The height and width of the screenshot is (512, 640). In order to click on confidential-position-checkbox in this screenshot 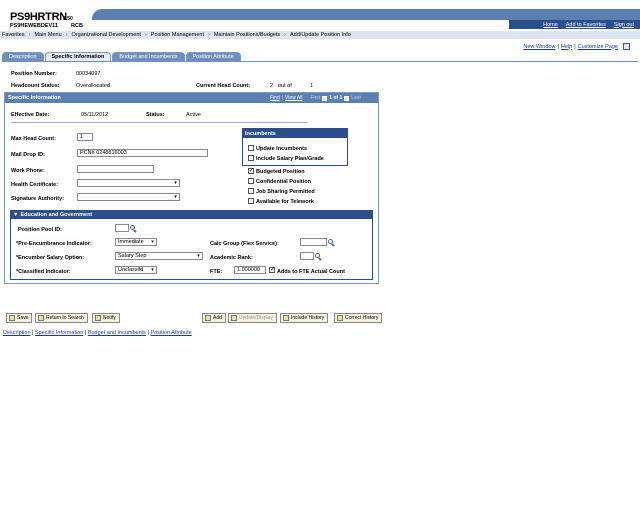, I will do `click(251, 181)`.